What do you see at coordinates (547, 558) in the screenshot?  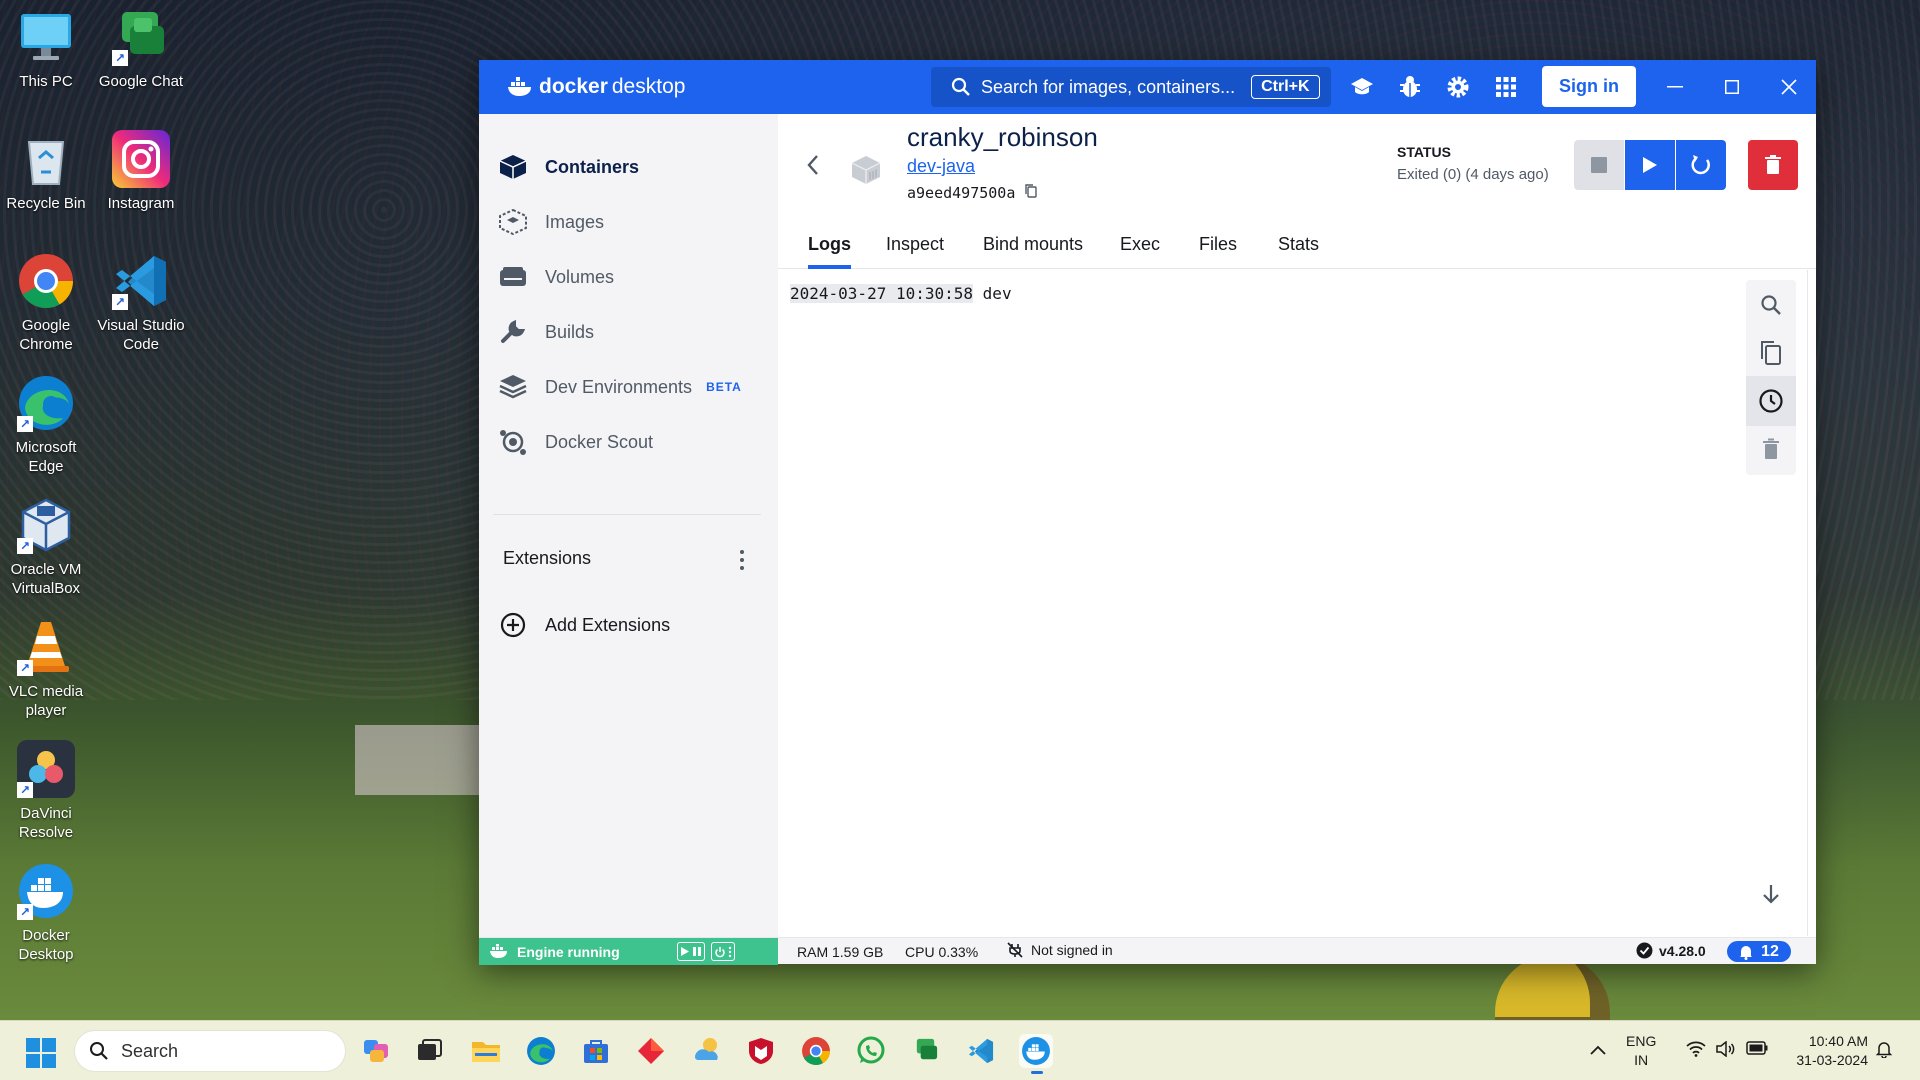 I see `extensions-title: Extensions` at bounding box center [547, 558].